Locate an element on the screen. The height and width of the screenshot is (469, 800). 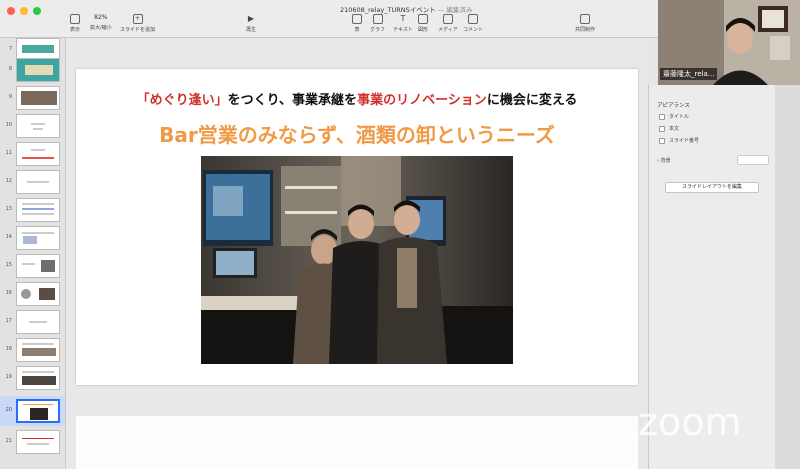
text-label: テキスト is located at coordinates (403, 30).